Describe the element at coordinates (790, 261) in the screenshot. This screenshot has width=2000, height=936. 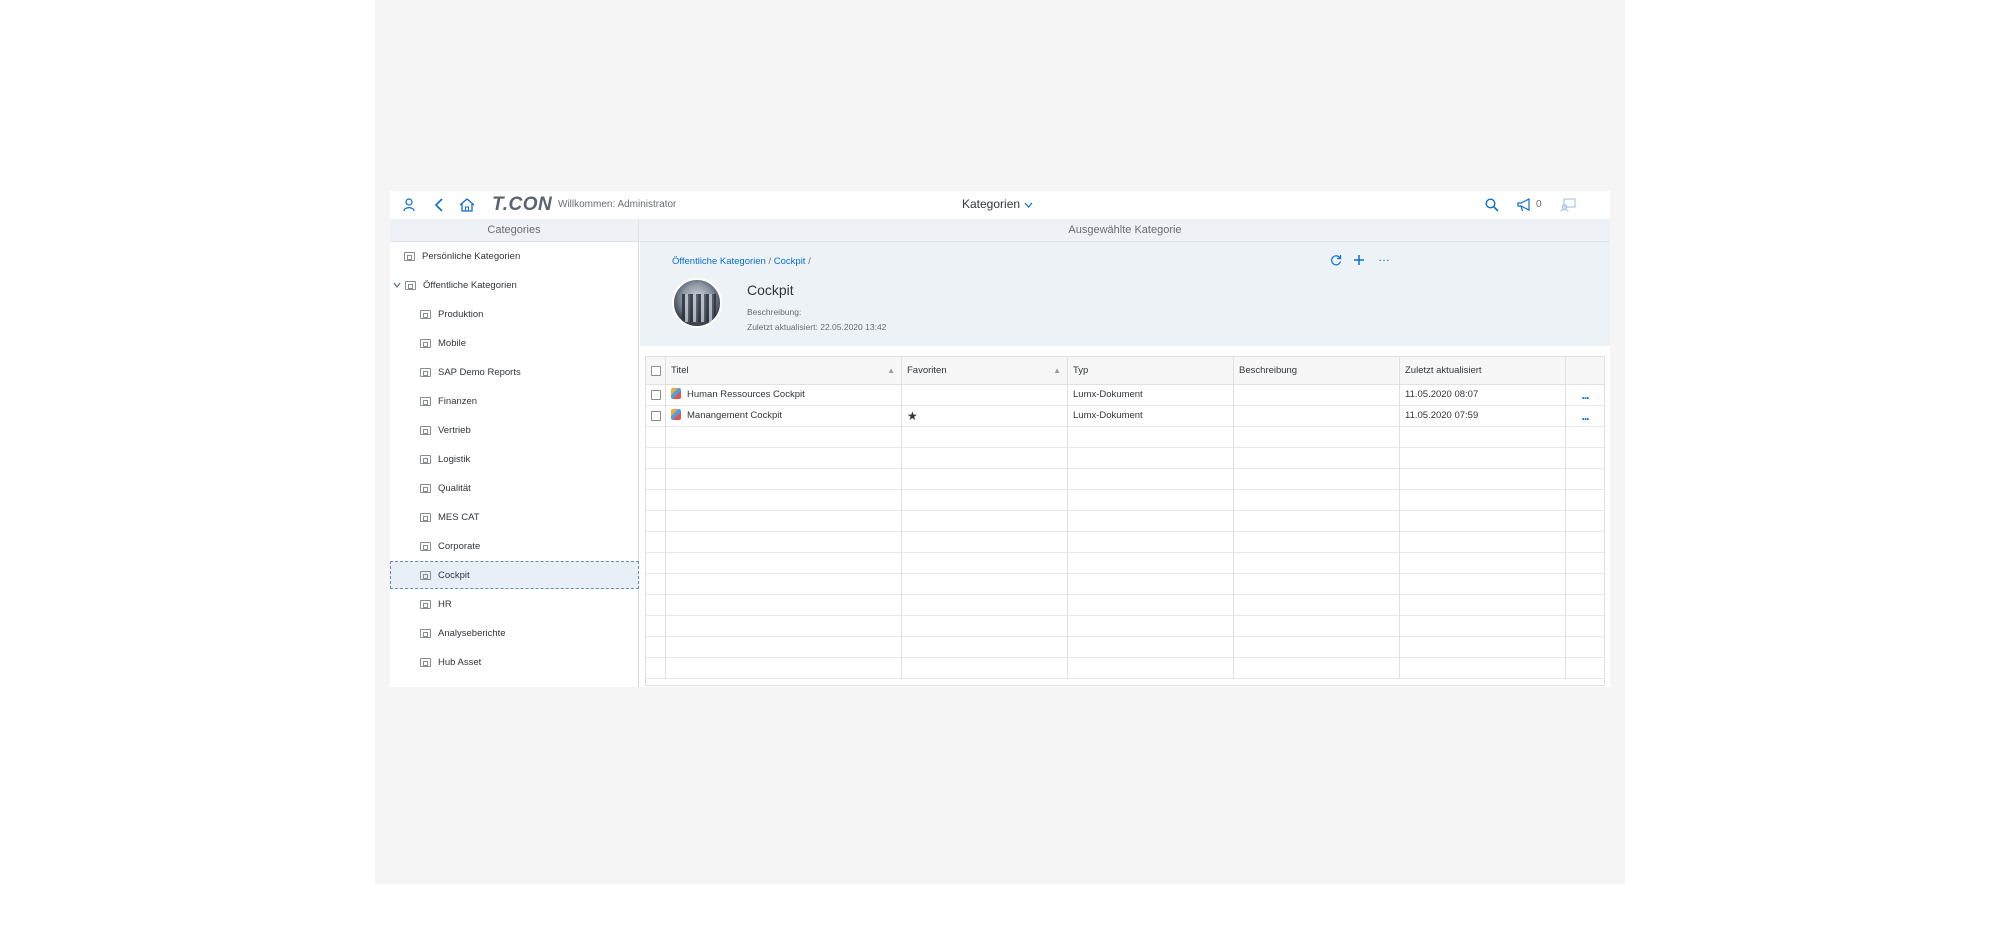
I see `breadcrumb-link-cockpit: Cockpit` at that location.